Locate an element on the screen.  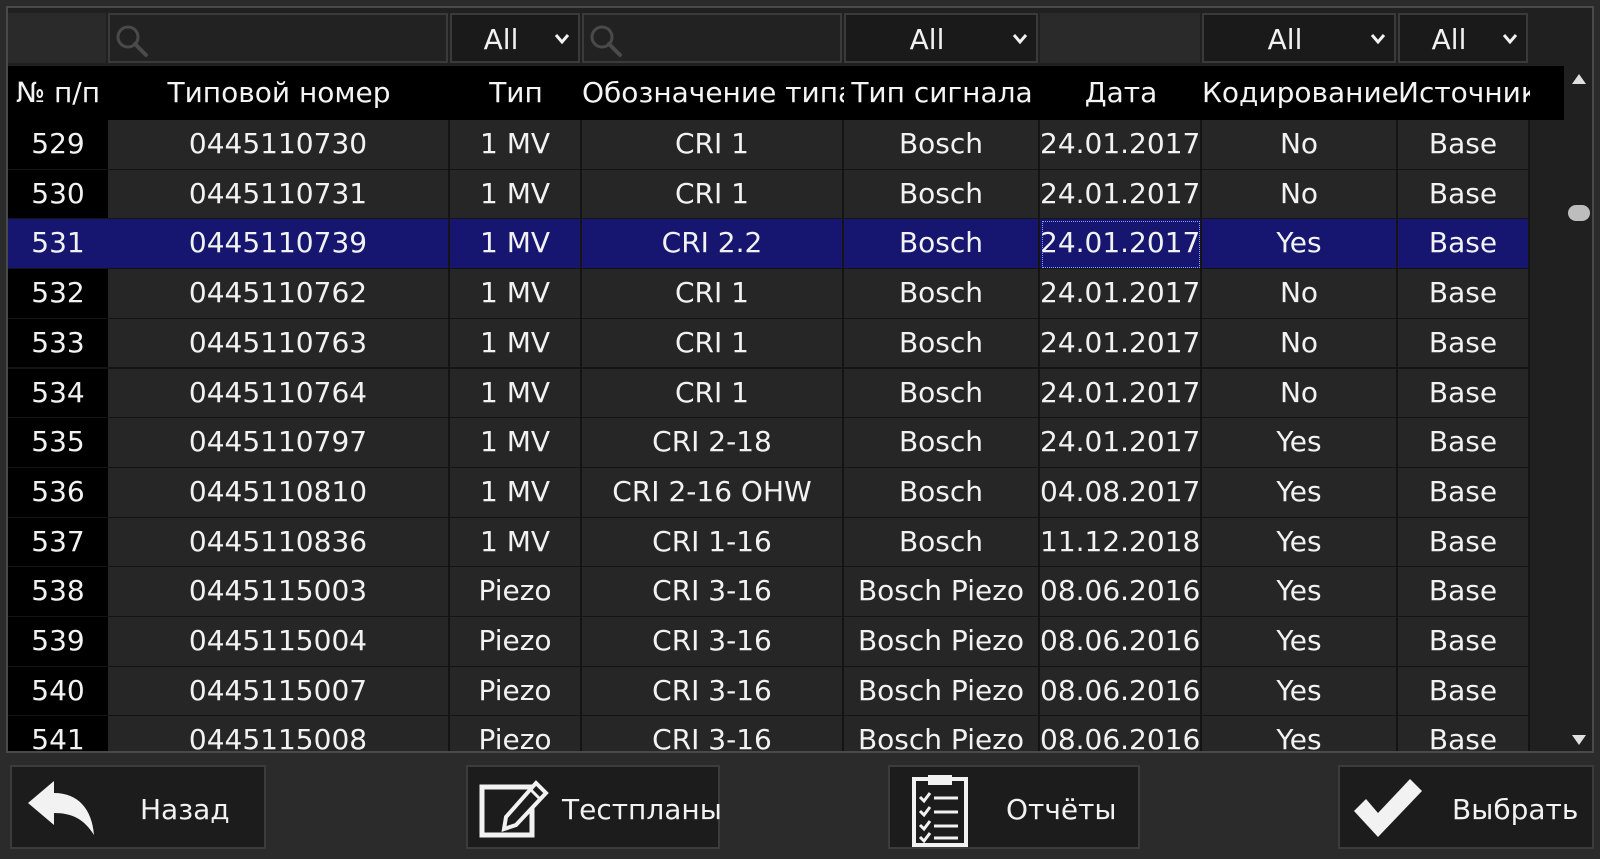
testplans-button: Тестпланы is located at coordinates (594, 807).